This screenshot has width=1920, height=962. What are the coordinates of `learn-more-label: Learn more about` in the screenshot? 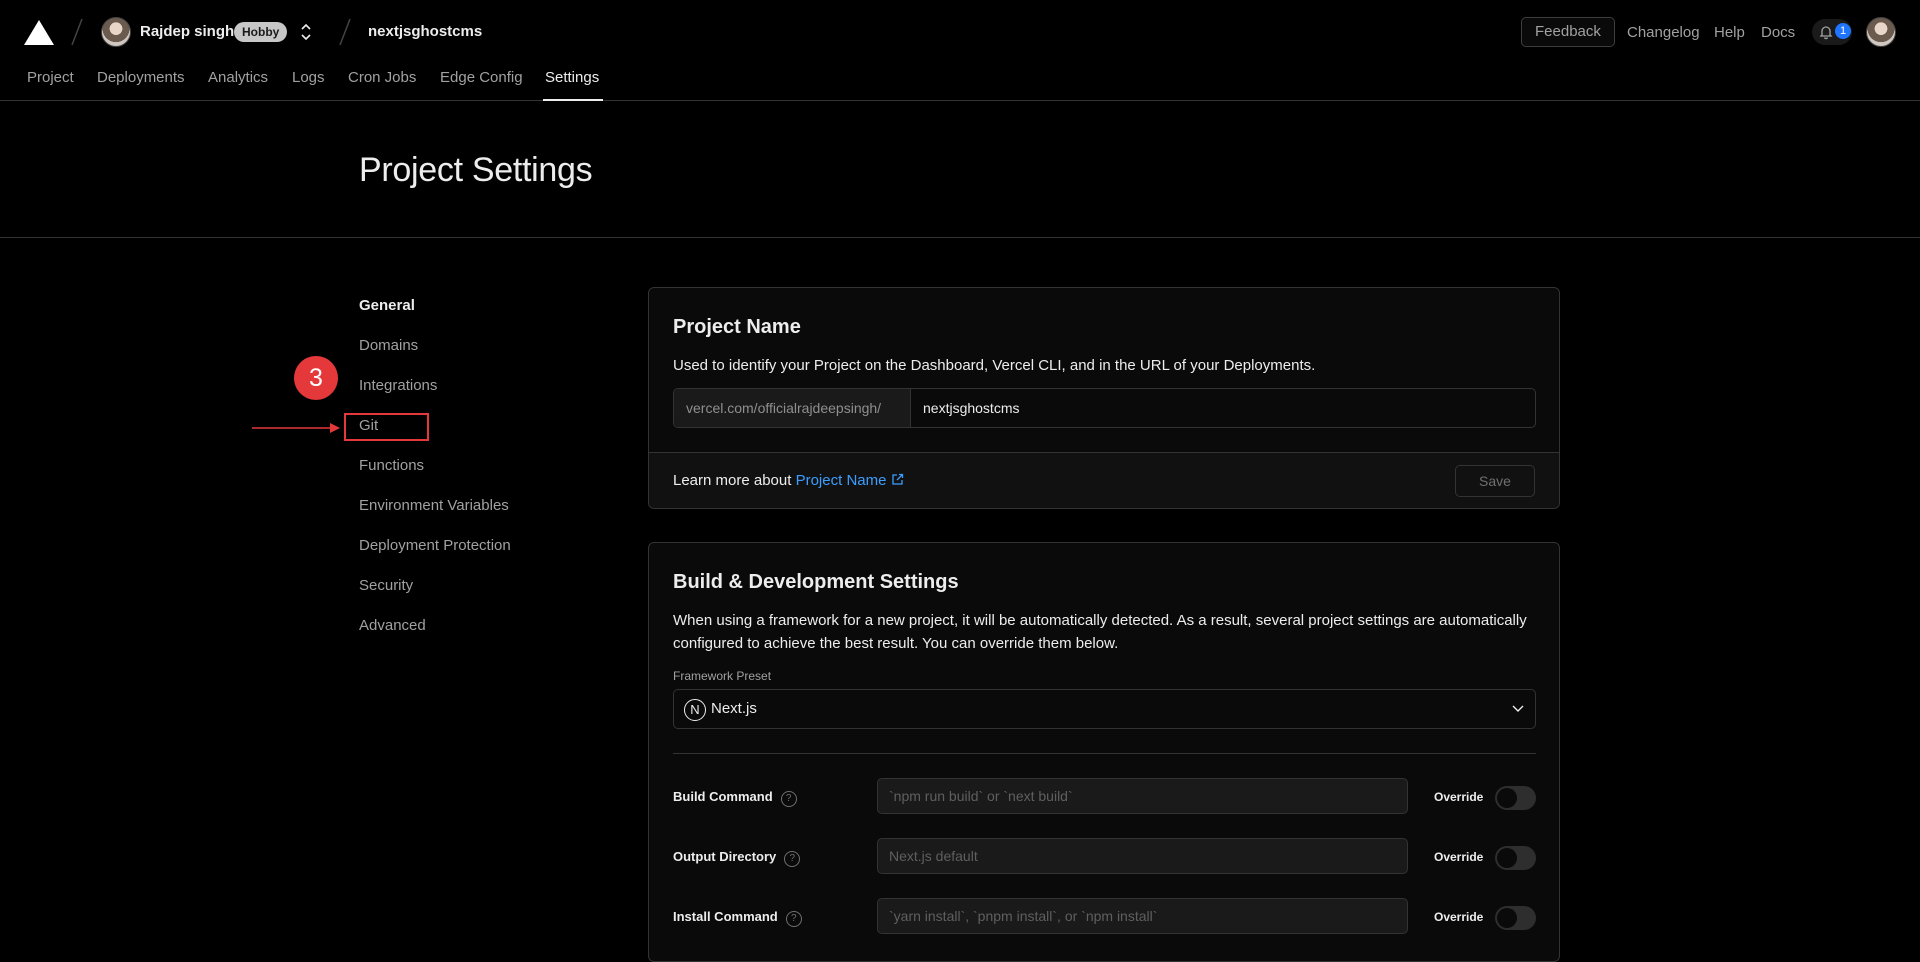 It's located at (732, 480).